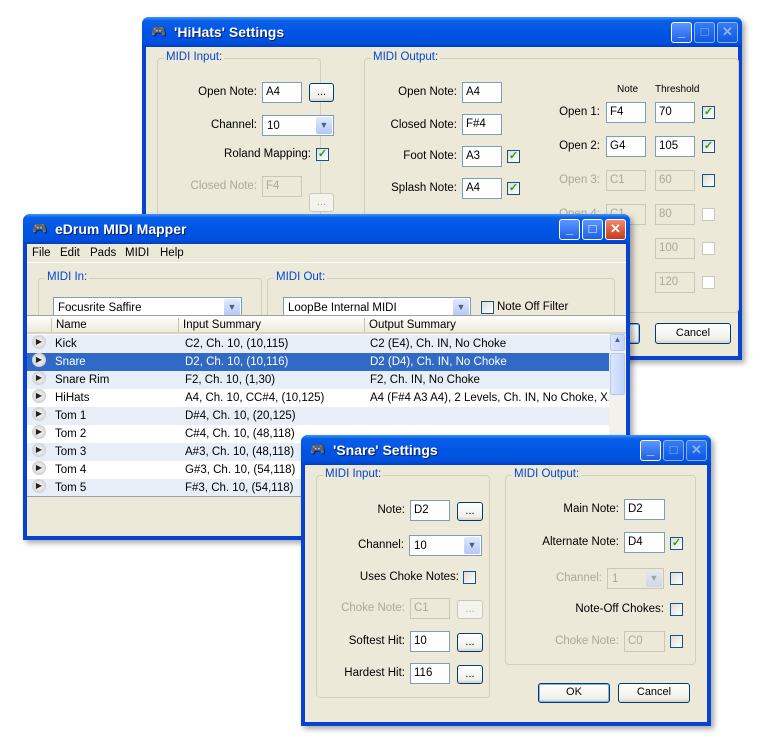  What do you see at coordinates (70, 253) in the screenshot?
I see `menu-edit: Edit` at bounding box center [70, 253].